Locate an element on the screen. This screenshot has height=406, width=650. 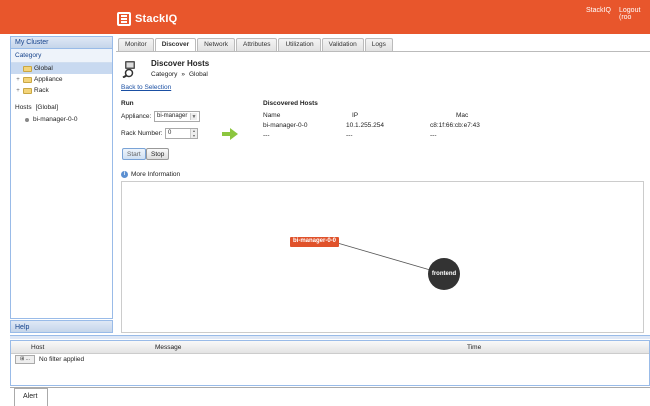
rack-number-label: Rack Number: is located at coordinates (142, 133).